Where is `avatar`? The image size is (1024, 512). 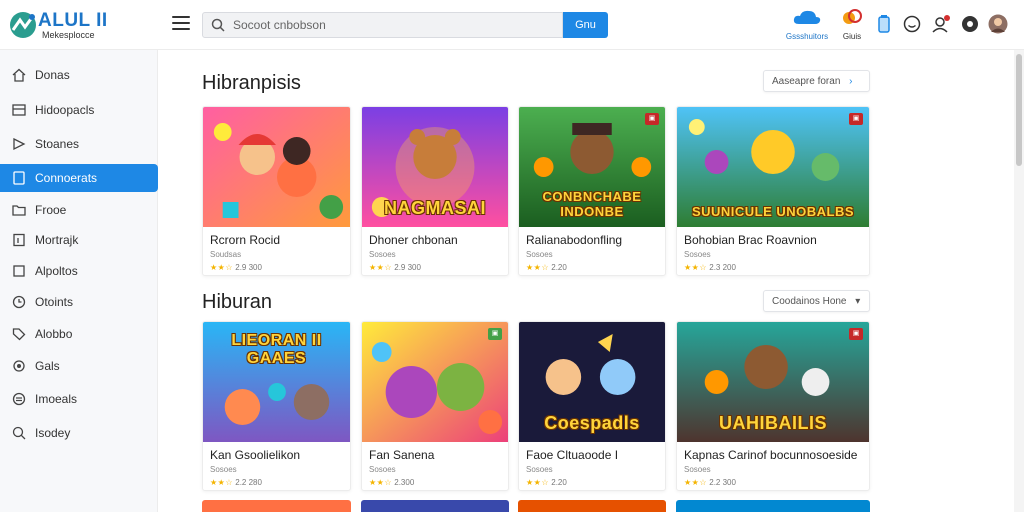
avatar is located at coordinates (998, 24).